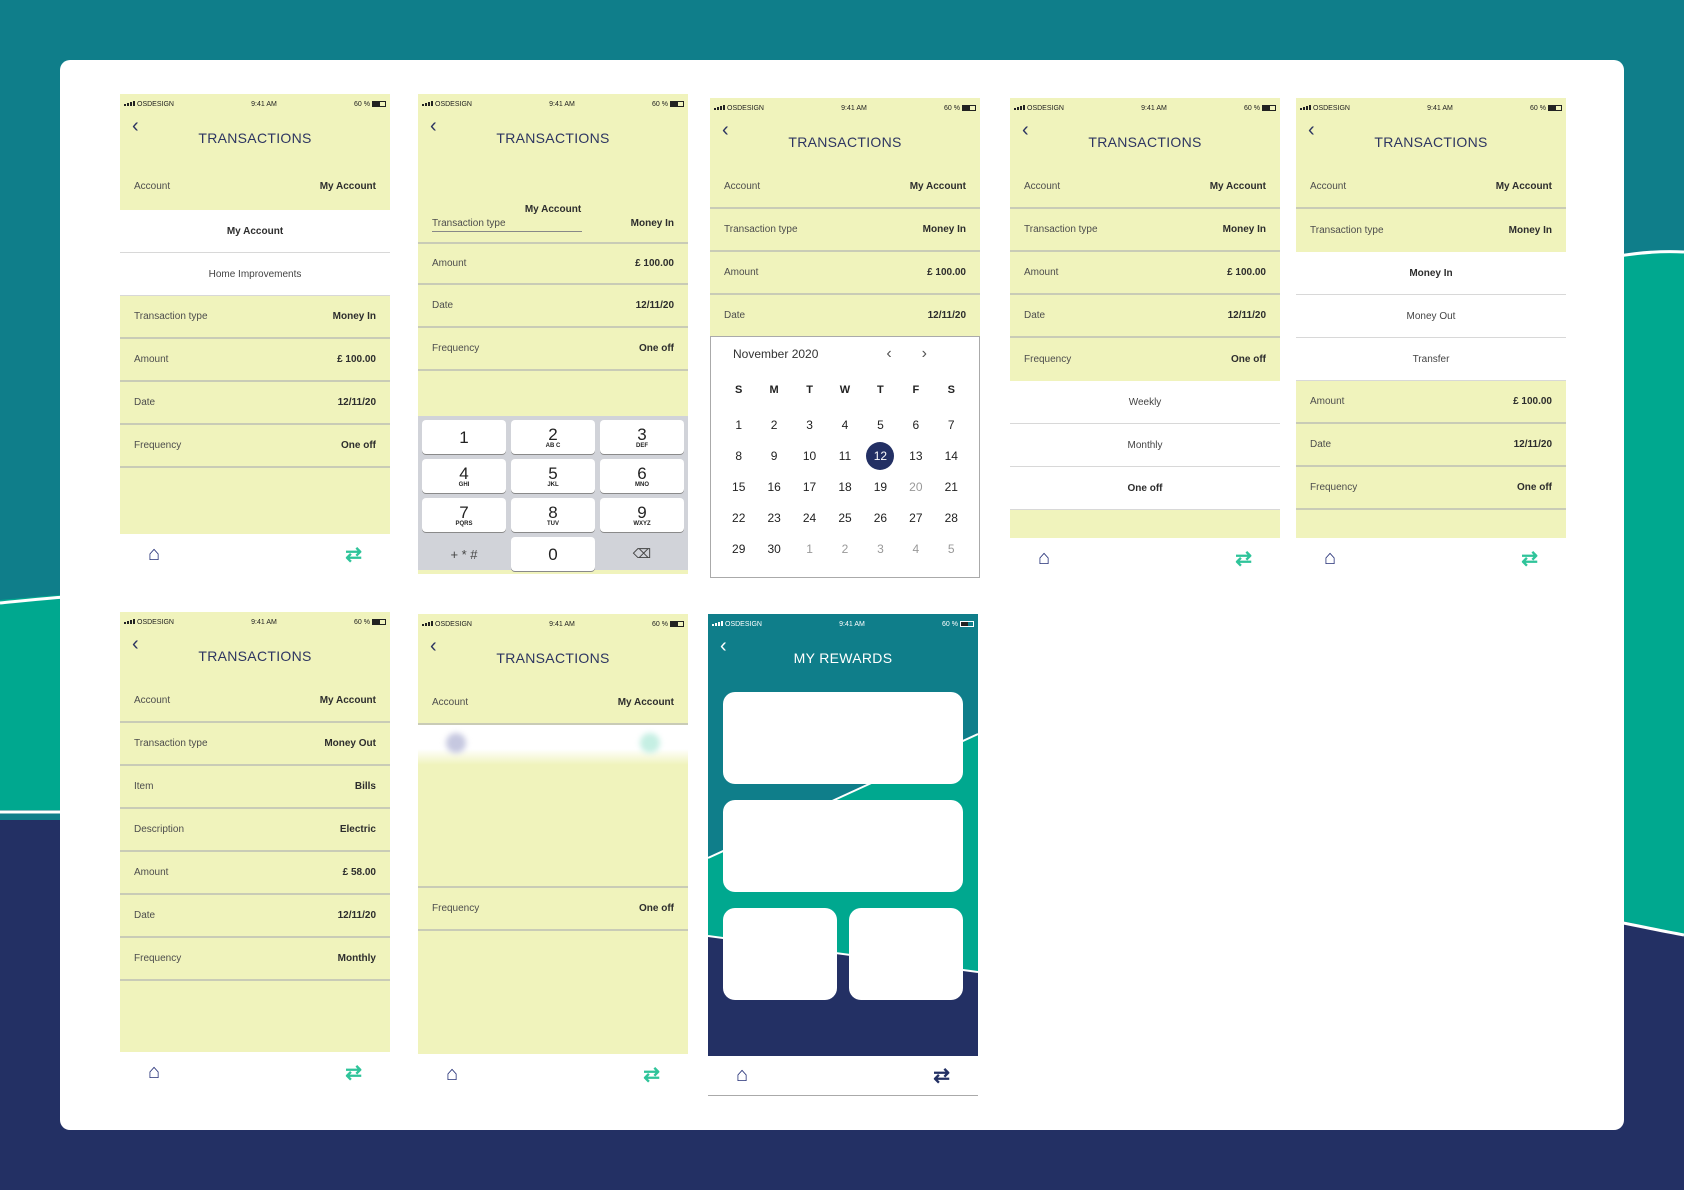 The image size is (1684, 1190). I want to click on row-description: Description Electric, so click(255, 830).